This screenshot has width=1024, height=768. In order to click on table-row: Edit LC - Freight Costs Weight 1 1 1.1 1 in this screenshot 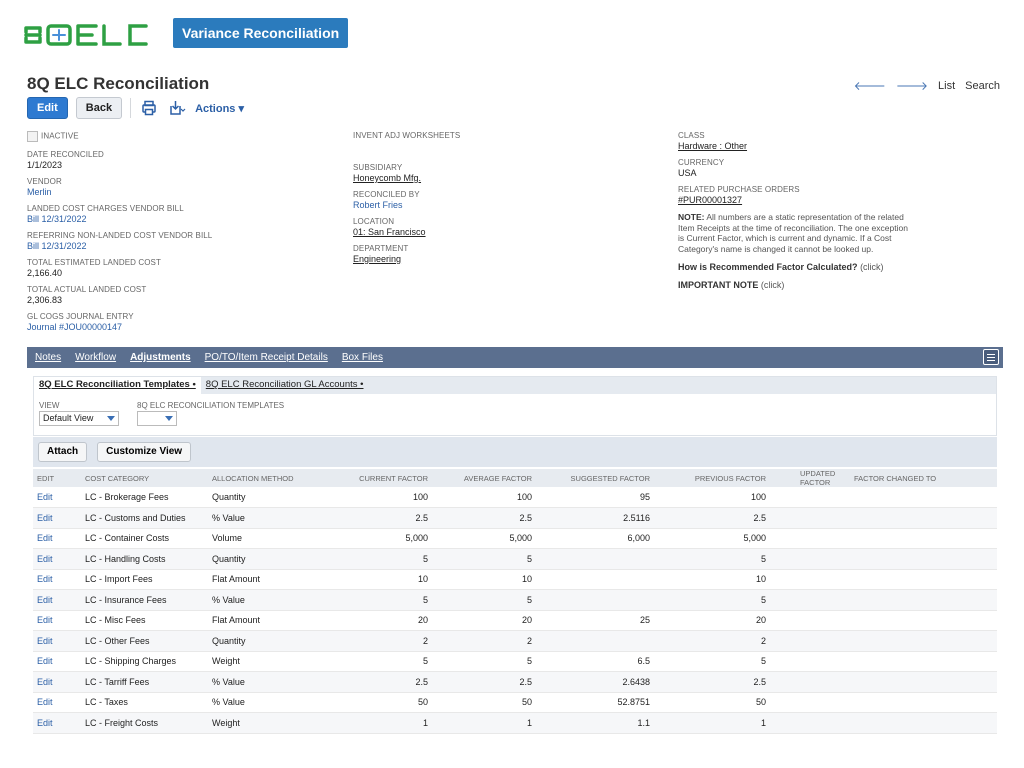, I will do `click(515, 723)`.